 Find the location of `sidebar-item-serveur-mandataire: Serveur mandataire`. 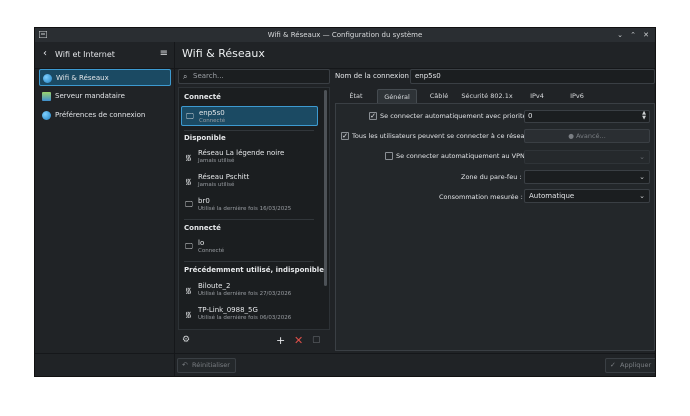

sidebar-item-serveur-mandataire: Serveur mandataire is located at coordinates (105, 96).